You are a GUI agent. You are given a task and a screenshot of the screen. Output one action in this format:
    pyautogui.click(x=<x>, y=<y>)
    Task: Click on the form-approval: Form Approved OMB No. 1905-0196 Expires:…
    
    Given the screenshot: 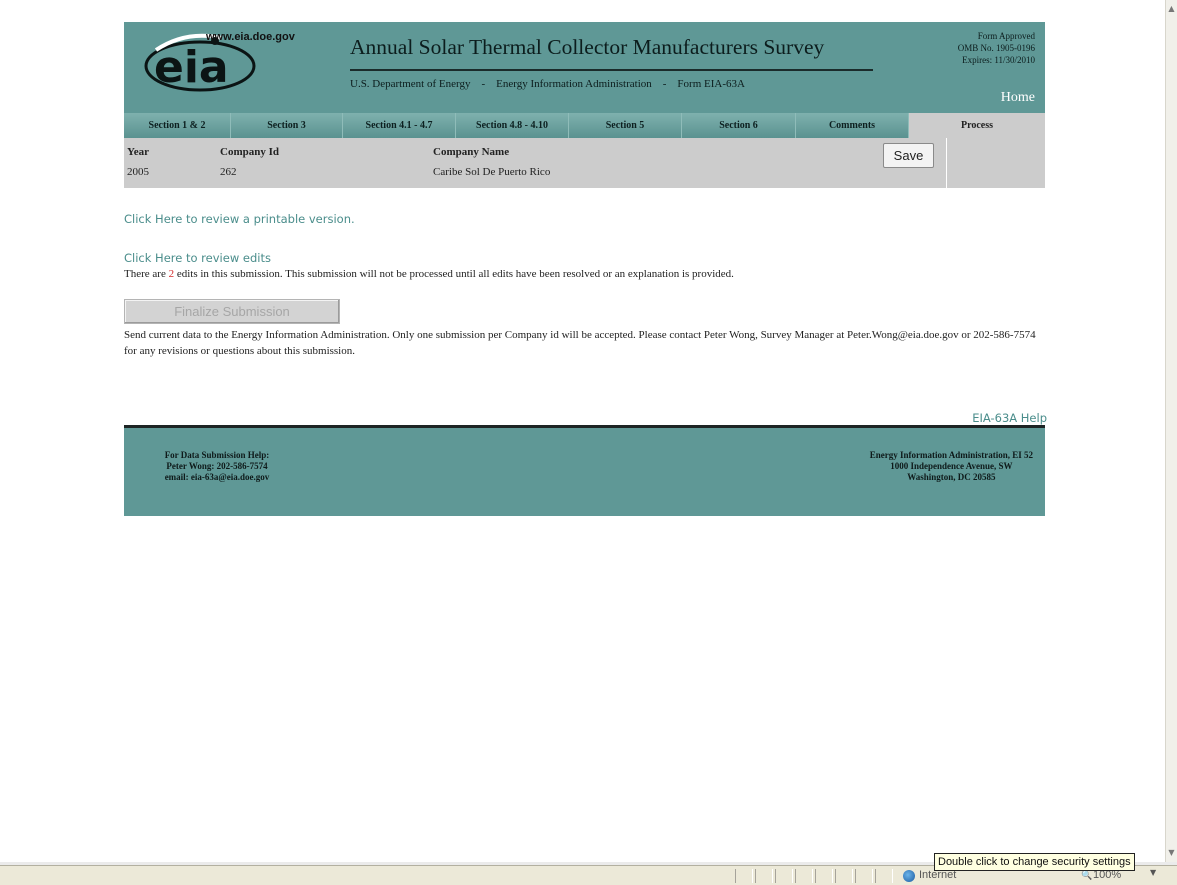 What is the action you would take?
    pyautogui.click(x=996, y=48)
    